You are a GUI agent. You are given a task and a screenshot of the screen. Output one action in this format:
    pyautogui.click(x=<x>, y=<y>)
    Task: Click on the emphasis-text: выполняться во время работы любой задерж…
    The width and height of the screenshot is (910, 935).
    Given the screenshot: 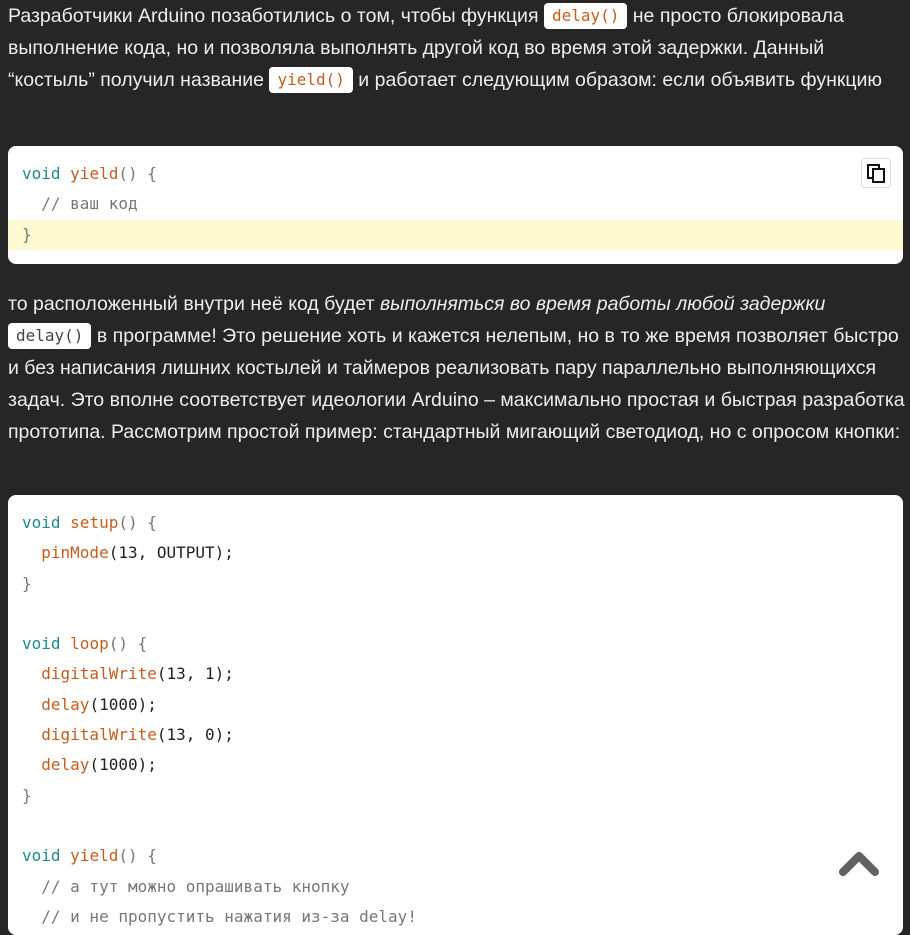 What is the action you would take?
    pyautogui.click(x=602, y=304)
    